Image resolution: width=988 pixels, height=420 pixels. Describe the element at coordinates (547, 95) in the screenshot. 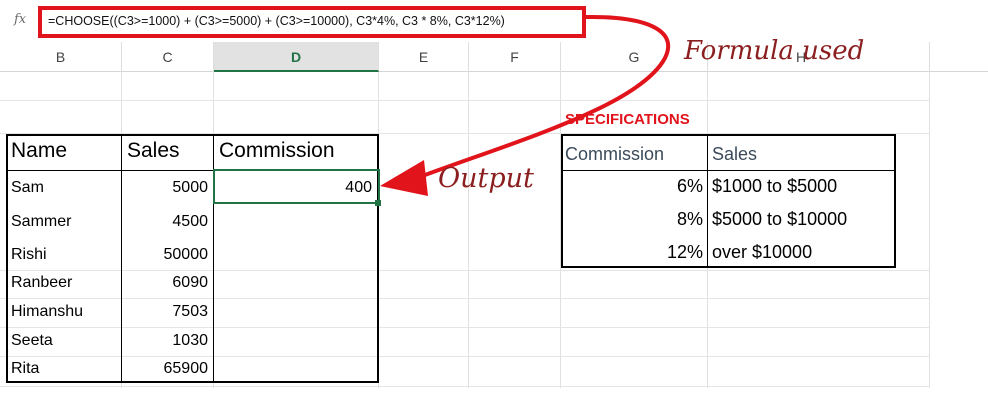

I see `arrow-curve` at that location.